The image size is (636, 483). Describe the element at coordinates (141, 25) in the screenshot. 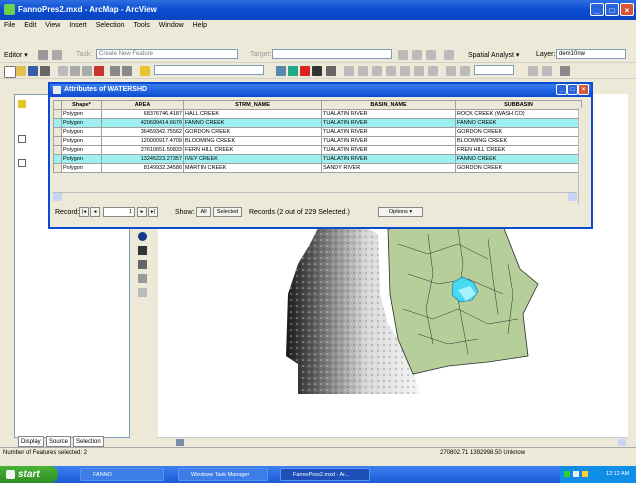

I see `menu-tools: Tools` at that location.